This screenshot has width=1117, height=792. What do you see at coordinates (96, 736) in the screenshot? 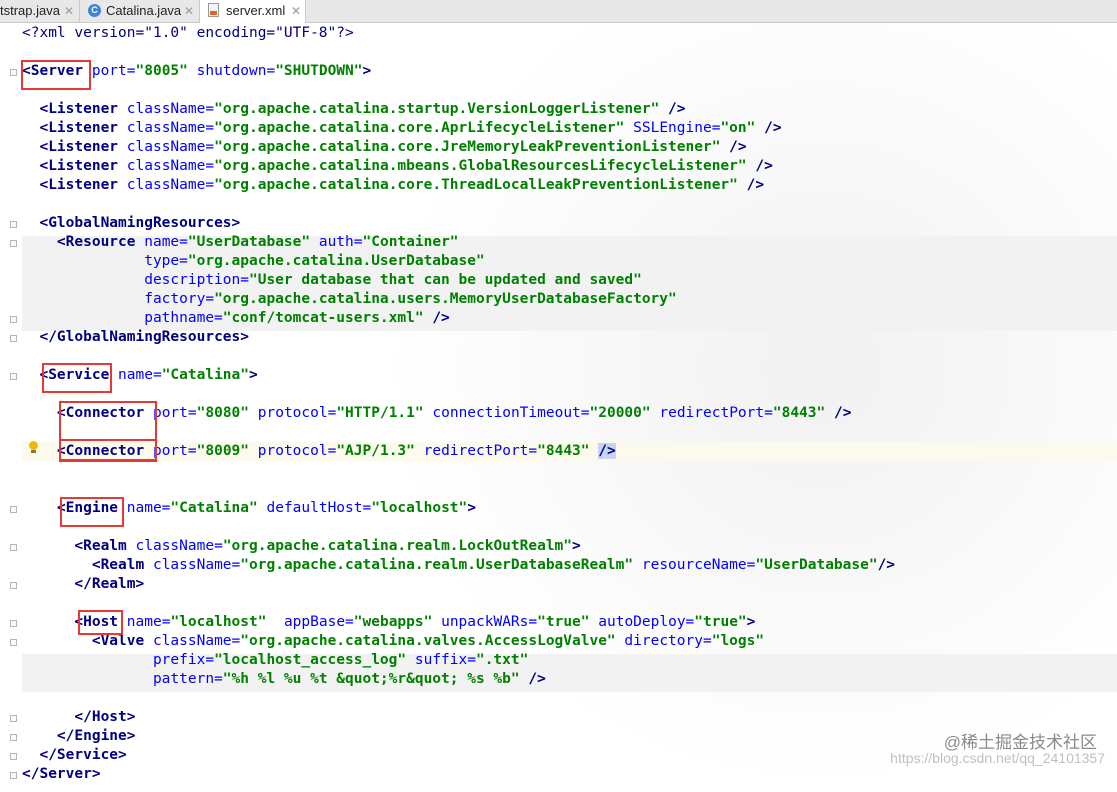
I see `code-line: </Engine>` at bounding box center [96, 736].